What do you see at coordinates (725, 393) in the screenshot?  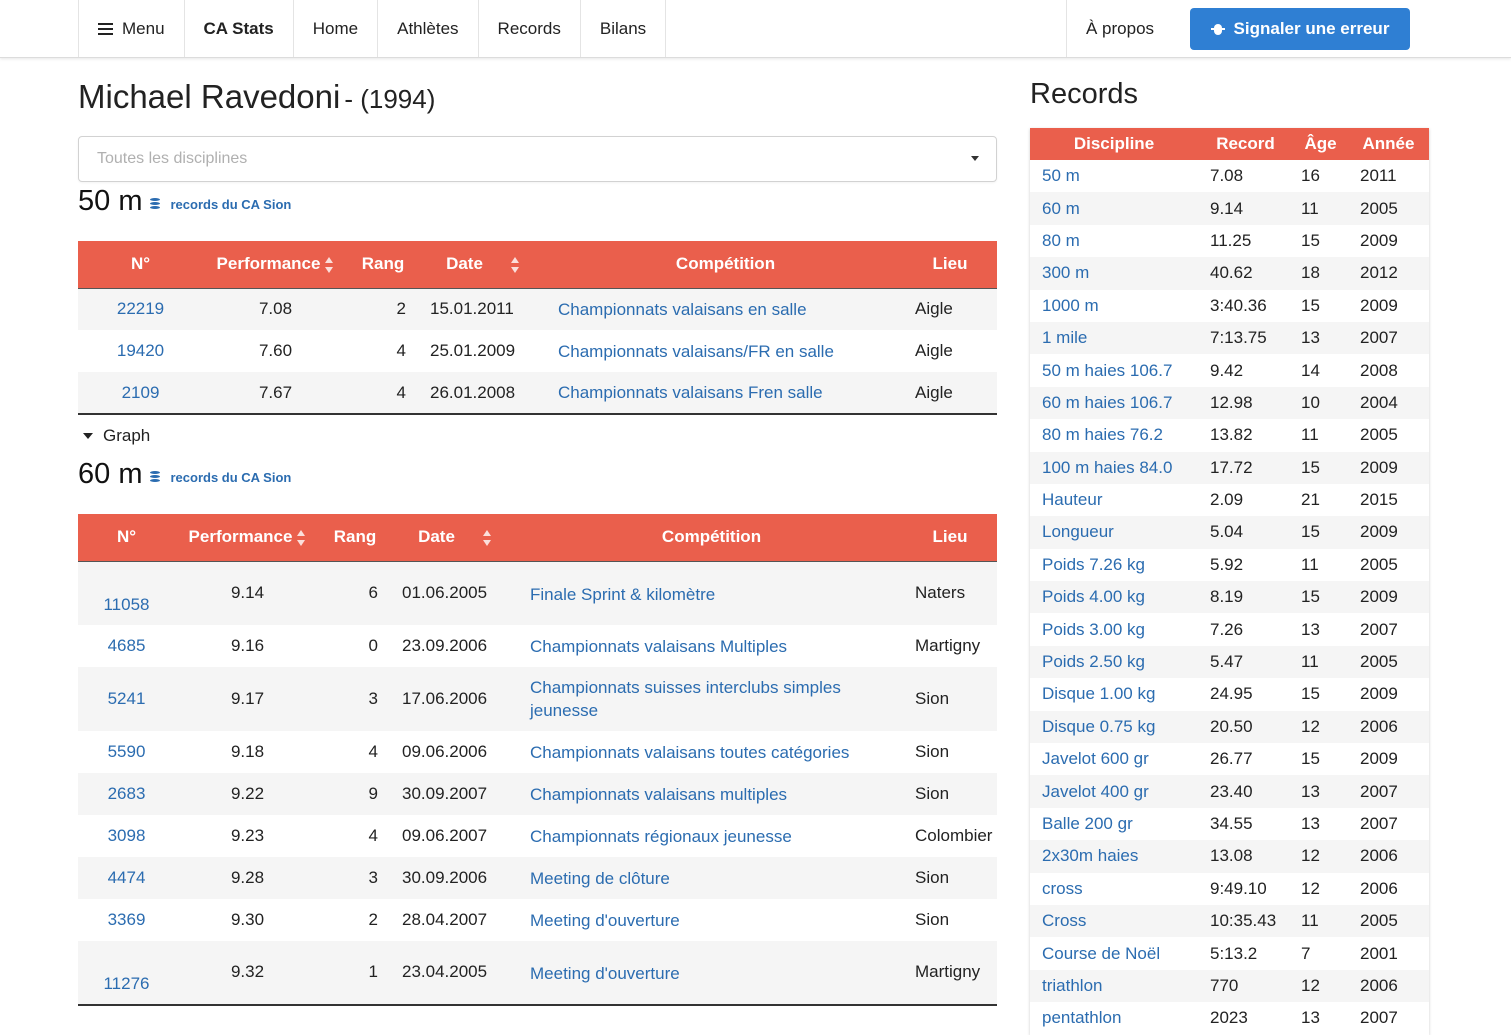 I see `competition-link: Championnats valaisans Fren salle` at bounding box center [725, 393].